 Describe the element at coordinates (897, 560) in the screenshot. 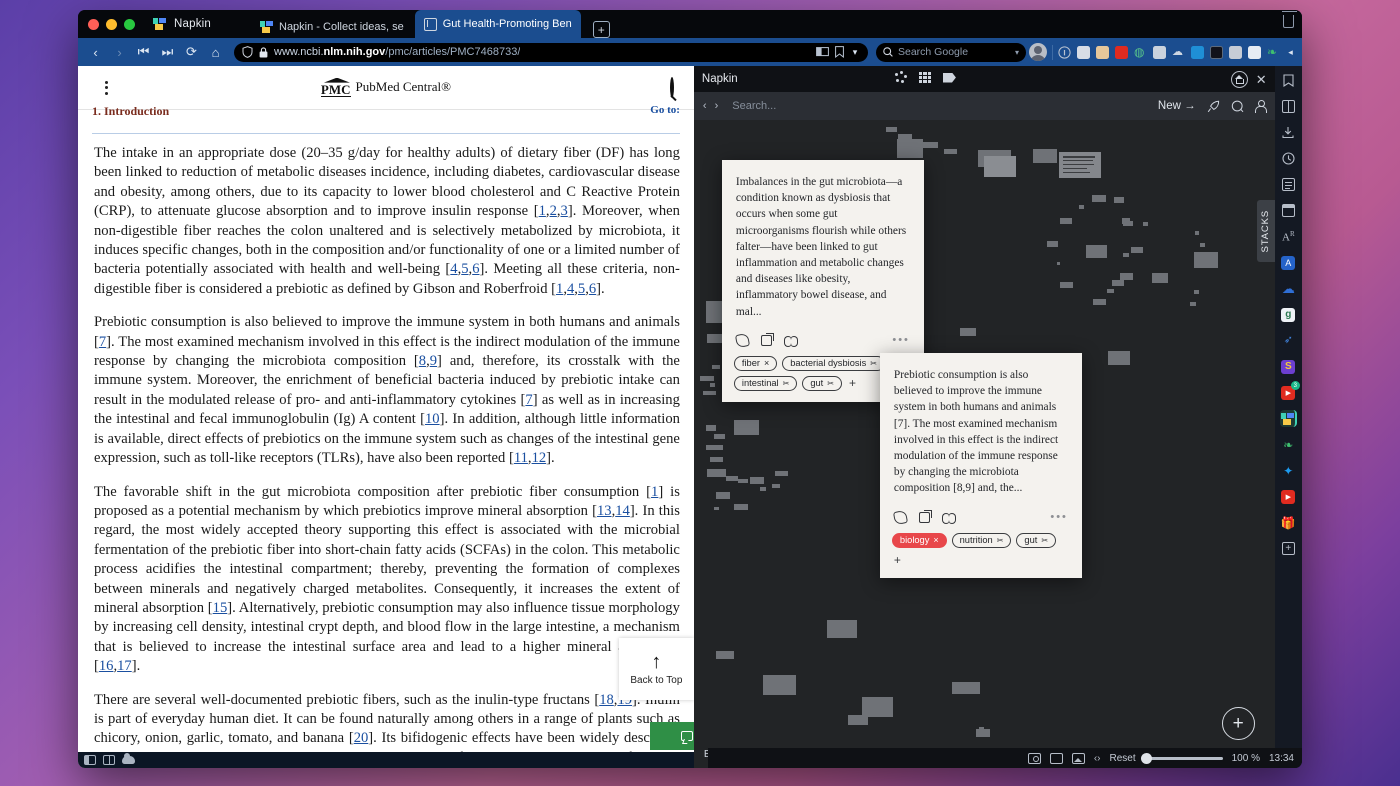

I see `add-tag-button: +` at that location.